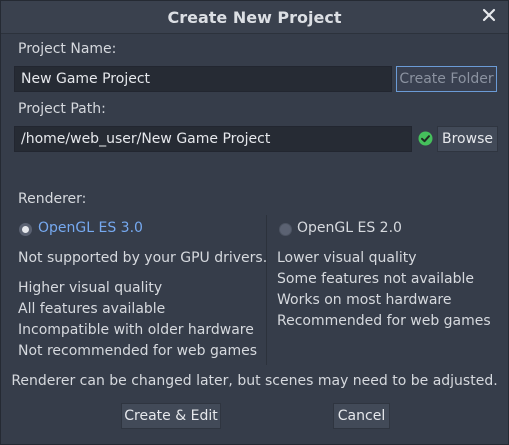 The image size is (509, 445). I want to click on gles3-feature-item: Incompatible with older hardware, so click(136, 330).